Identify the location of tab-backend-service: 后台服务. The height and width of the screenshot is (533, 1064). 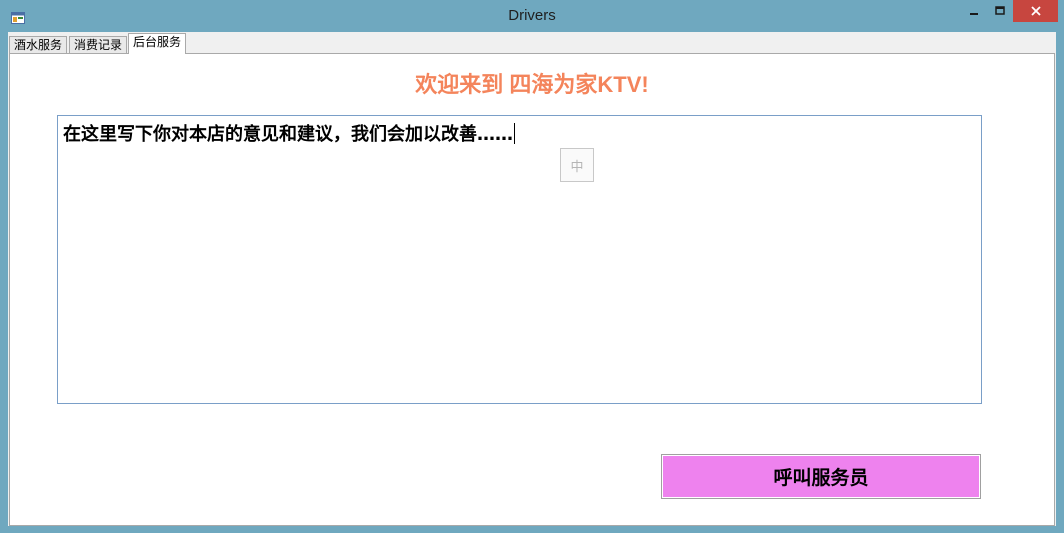
(157, 43).